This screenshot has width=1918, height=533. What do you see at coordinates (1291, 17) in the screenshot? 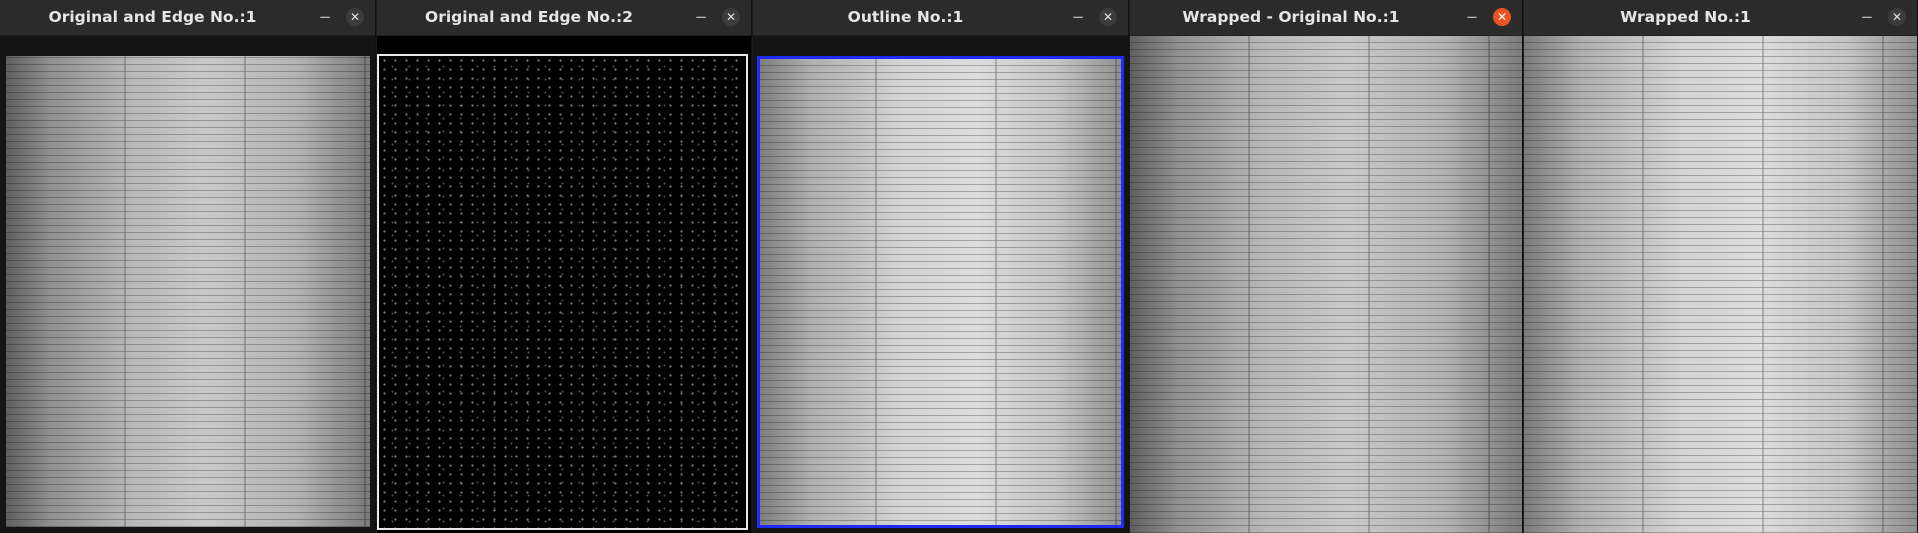
I see `window-title: Wrapped - Original No.:1` at bounding box center [1291, 17].